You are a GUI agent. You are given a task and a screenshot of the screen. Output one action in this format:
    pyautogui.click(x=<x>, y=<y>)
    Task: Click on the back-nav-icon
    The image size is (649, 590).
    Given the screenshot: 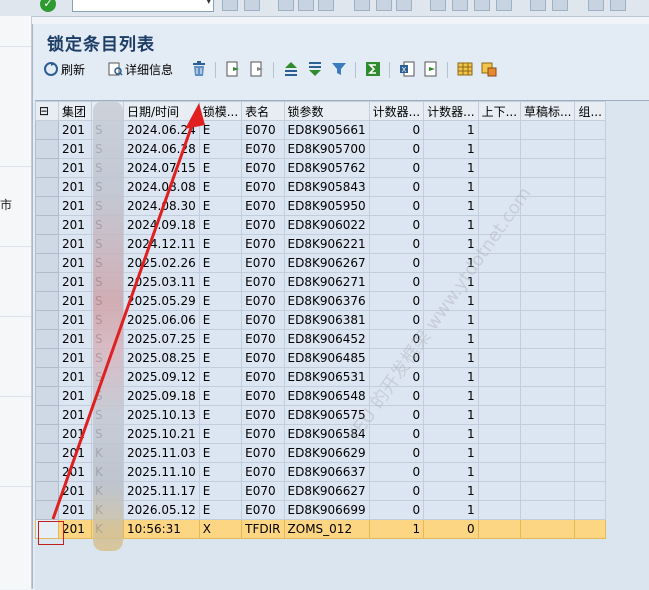 What is the action you would take?
    pyautogui.click(x=230, y=5)
    